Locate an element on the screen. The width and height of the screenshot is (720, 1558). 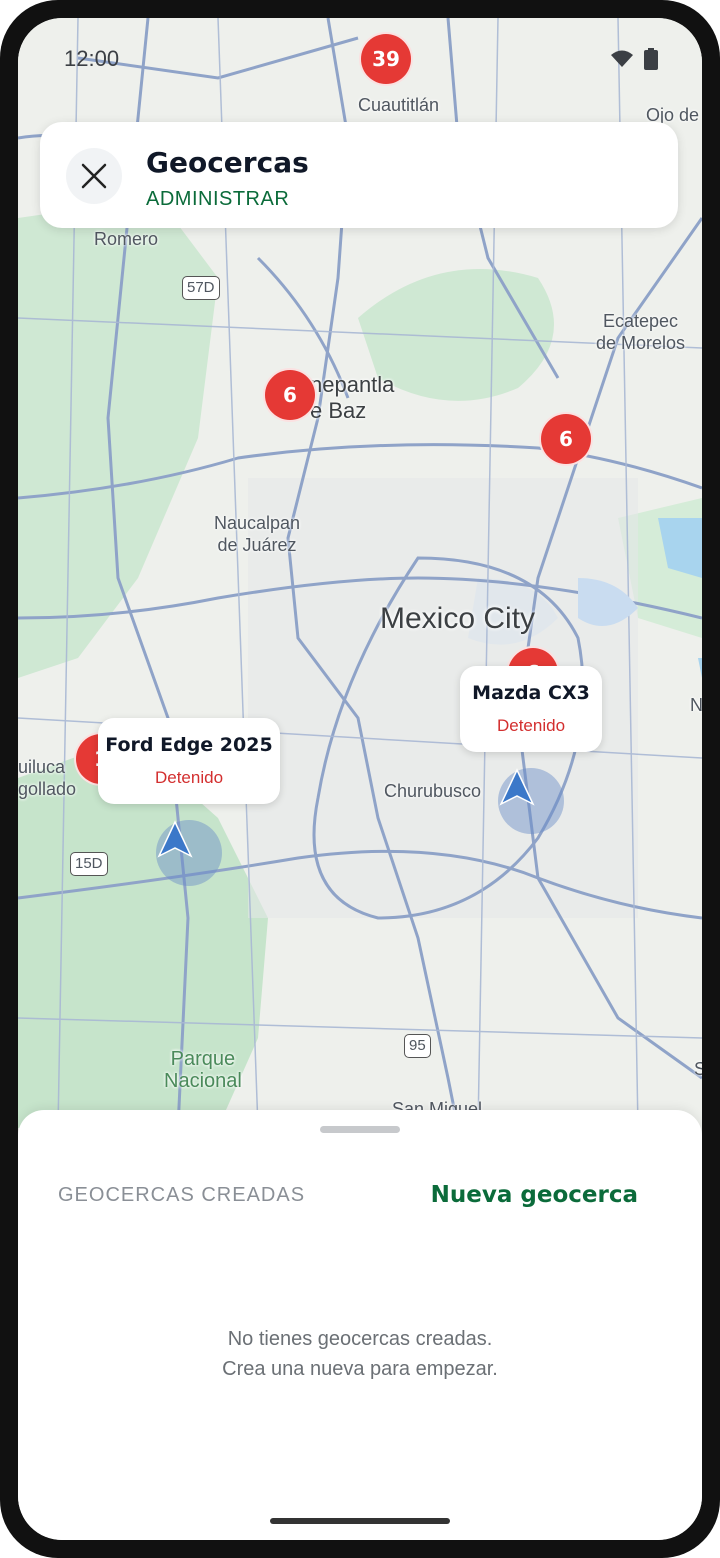
drag-handle is located at coordinates (360, 1129).